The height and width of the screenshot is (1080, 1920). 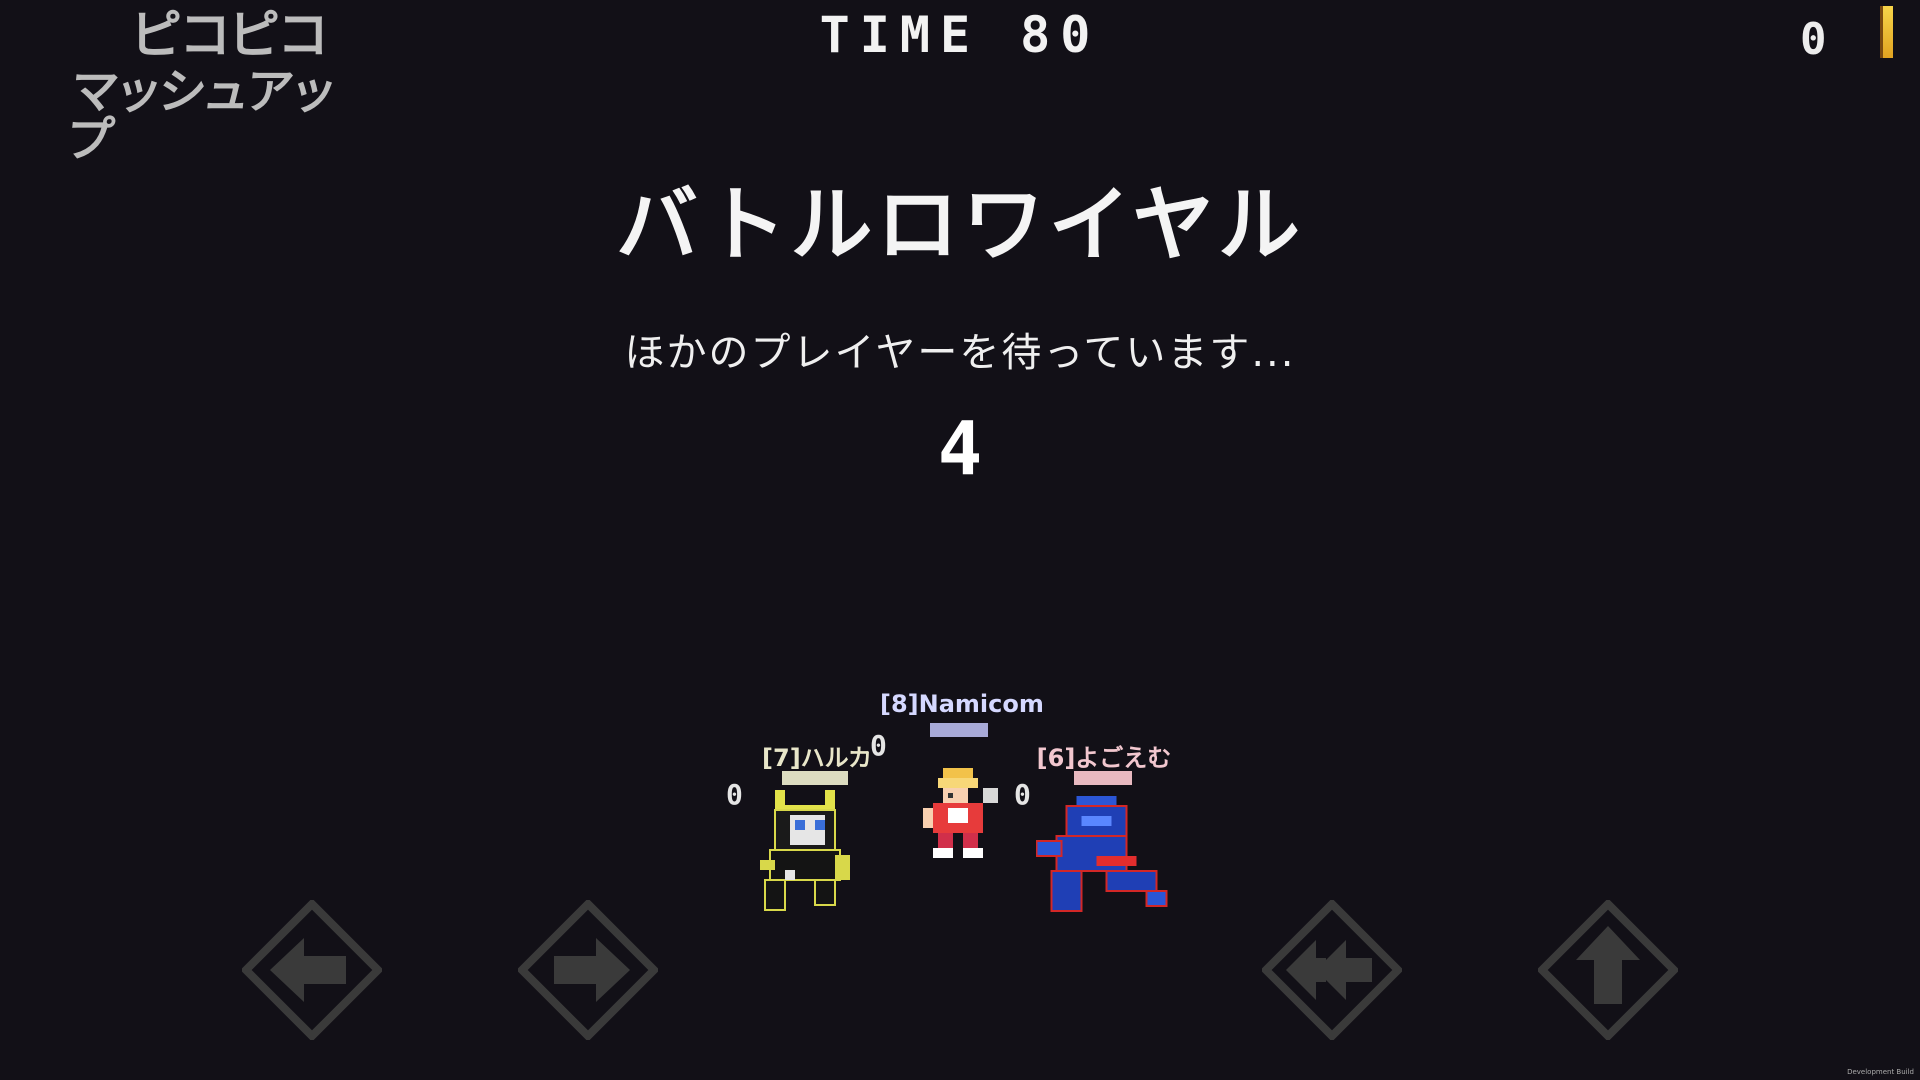 I want to click on logo-line-2: マッシュアップ, so click(x=199, y=116).